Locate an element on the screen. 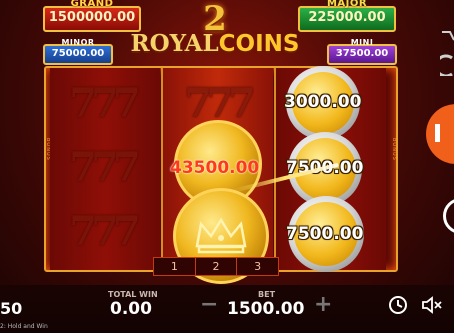 This screenshot has height=333, width=454. total-win-label: TOTAL WIN is located at coordinates (133, 294).